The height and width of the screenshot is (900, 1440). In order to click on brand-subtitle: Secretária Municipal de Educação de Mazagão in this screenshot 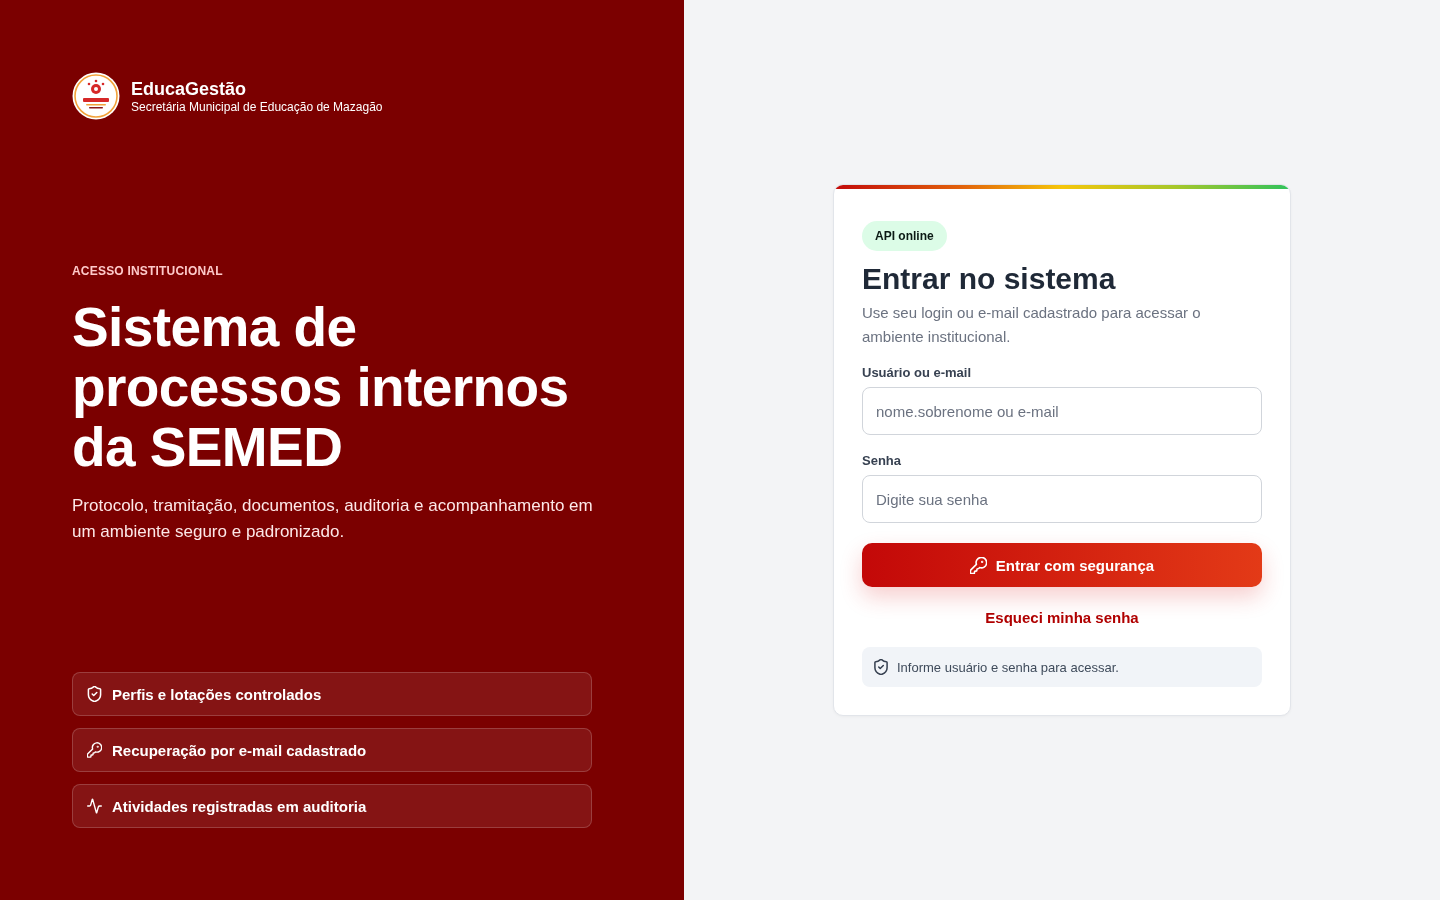, I will do `click(257, 107)`.